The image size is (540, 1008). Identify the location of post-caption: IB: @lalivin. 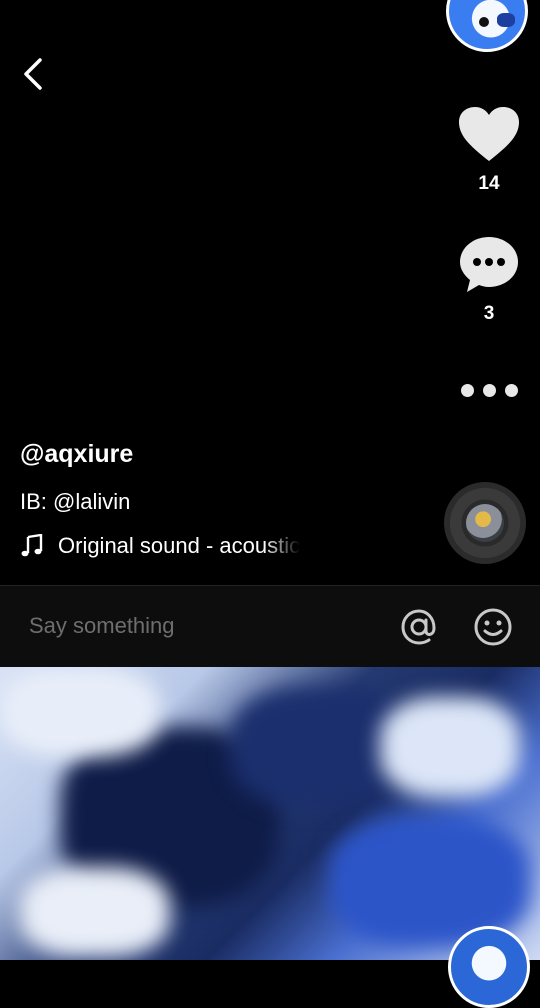
(75, 501).